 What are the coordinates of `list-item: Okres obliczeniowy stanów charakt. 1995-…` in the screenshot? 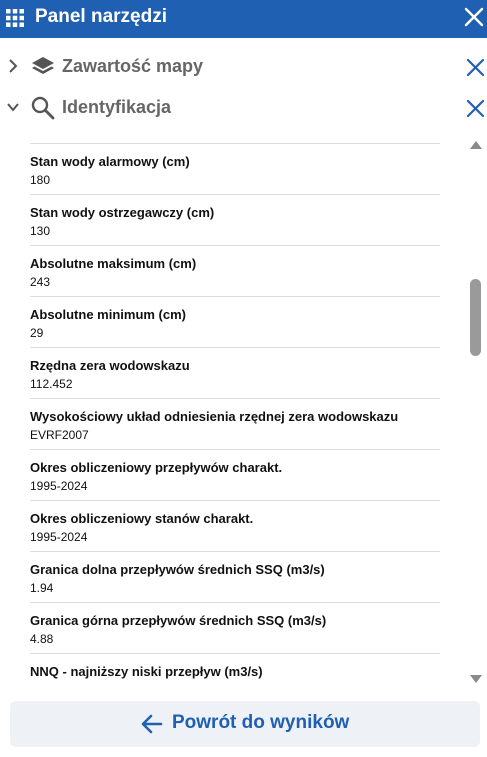 It's located at (235, 525).